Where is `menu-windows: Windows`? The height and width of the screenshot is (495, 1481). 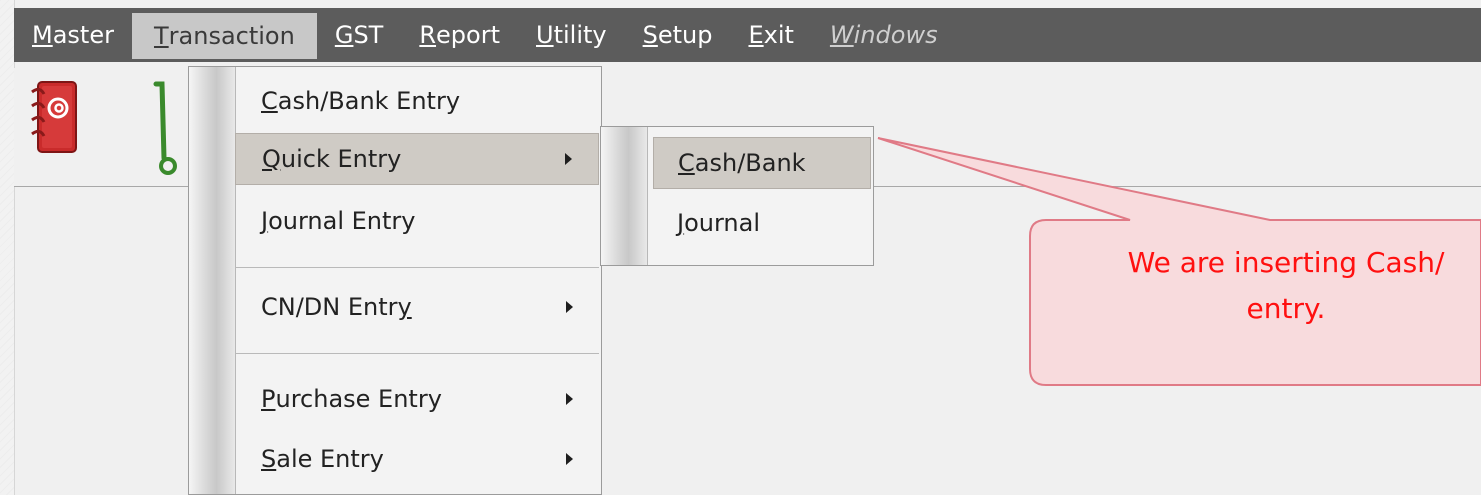
menu-windows: Windows is located at coordinates (884, 35).